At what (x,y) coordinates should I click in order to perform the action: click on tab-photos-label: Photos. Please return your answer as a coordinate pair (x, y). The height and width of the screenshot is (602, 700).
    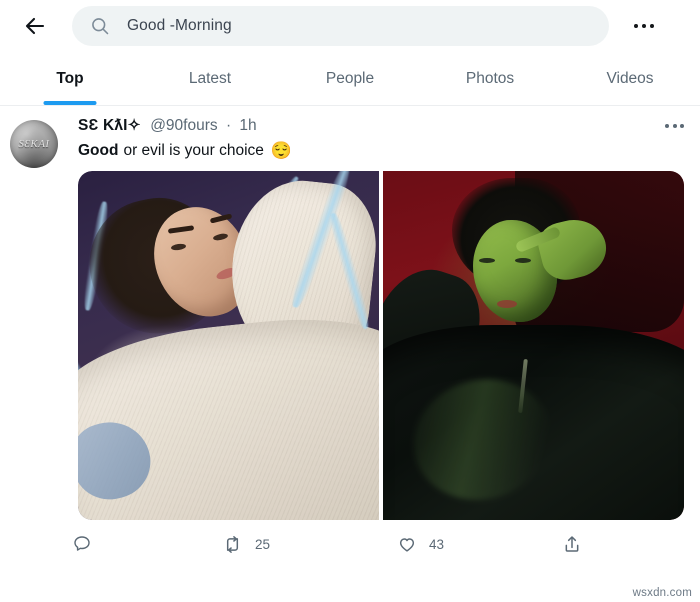
    Looking at the image, I should click on (490, 78).